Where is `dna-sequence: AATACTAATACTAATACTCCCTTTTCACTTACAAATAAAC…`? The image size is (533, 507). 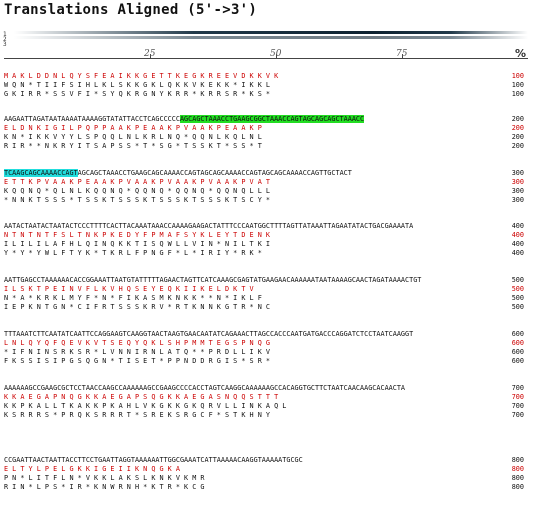
dna-sequence: AATACTAATACTAATACTCCCTTTTCACTTACAAATAAAC… is located at coordinates (209, 226).